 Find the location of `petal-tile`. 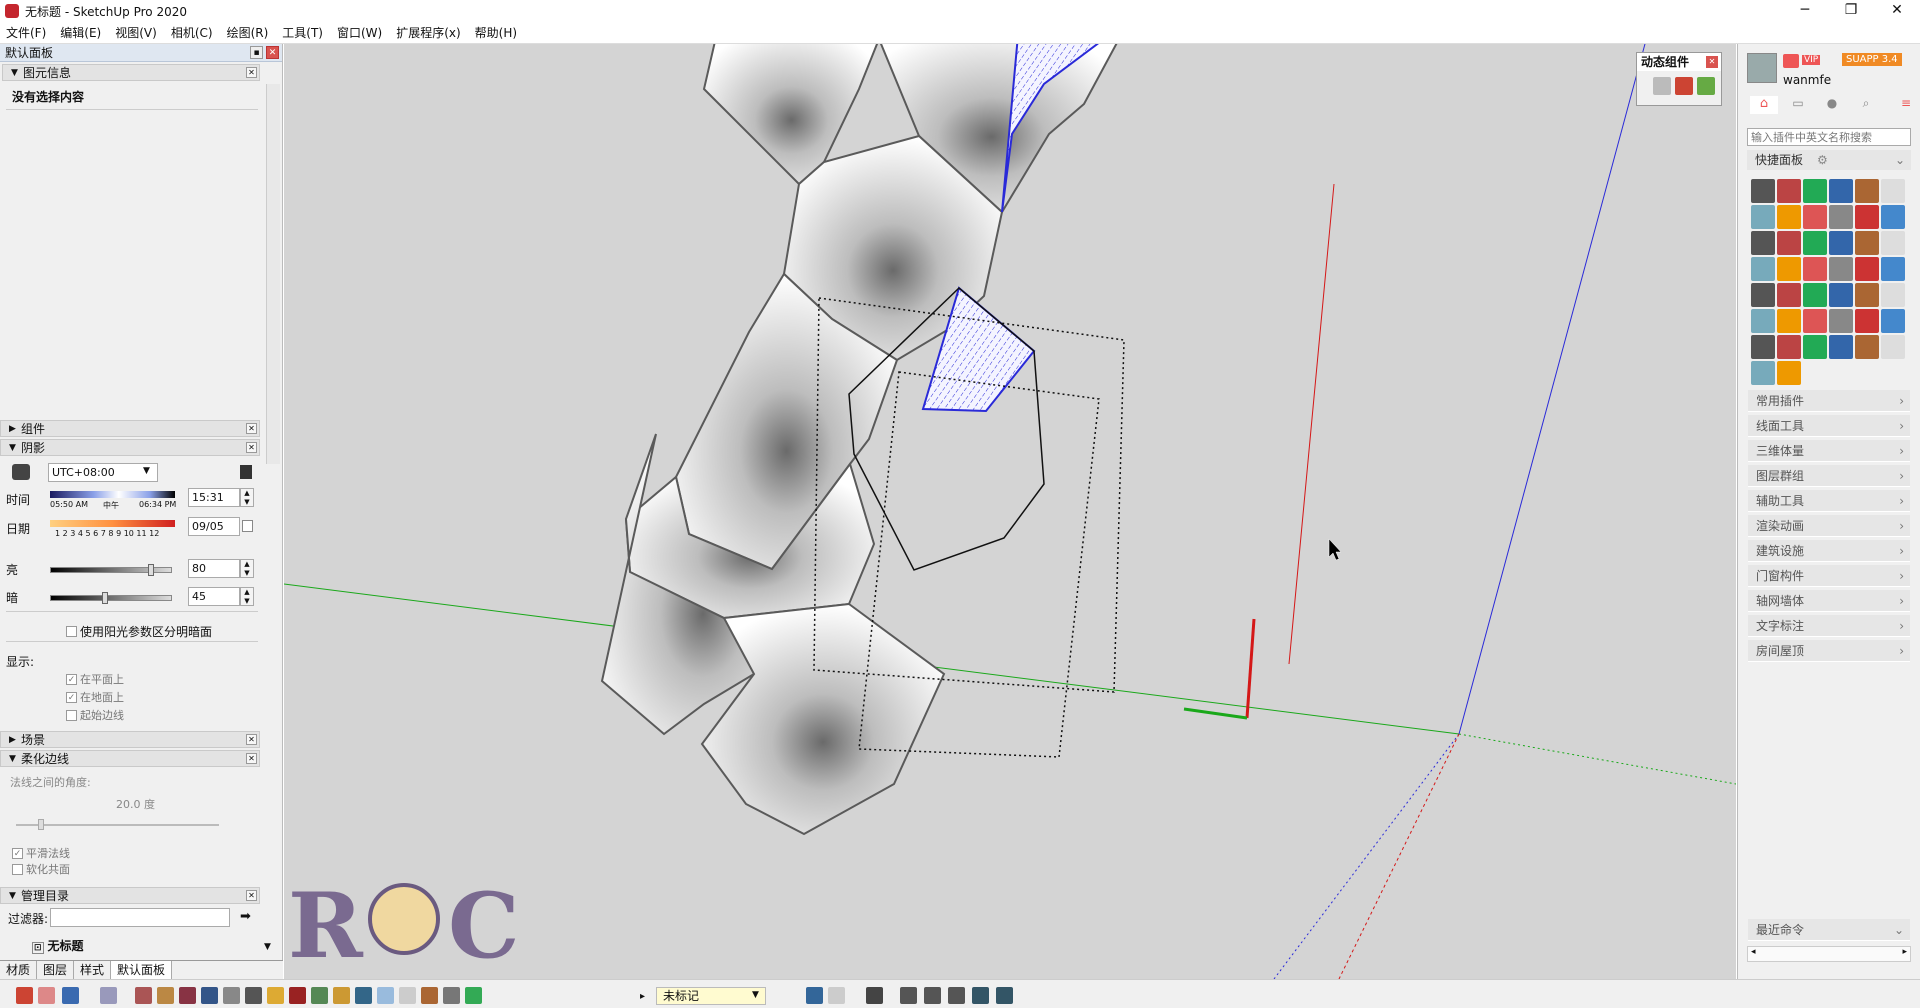

petal-tile is located at coordinates (823, 719).